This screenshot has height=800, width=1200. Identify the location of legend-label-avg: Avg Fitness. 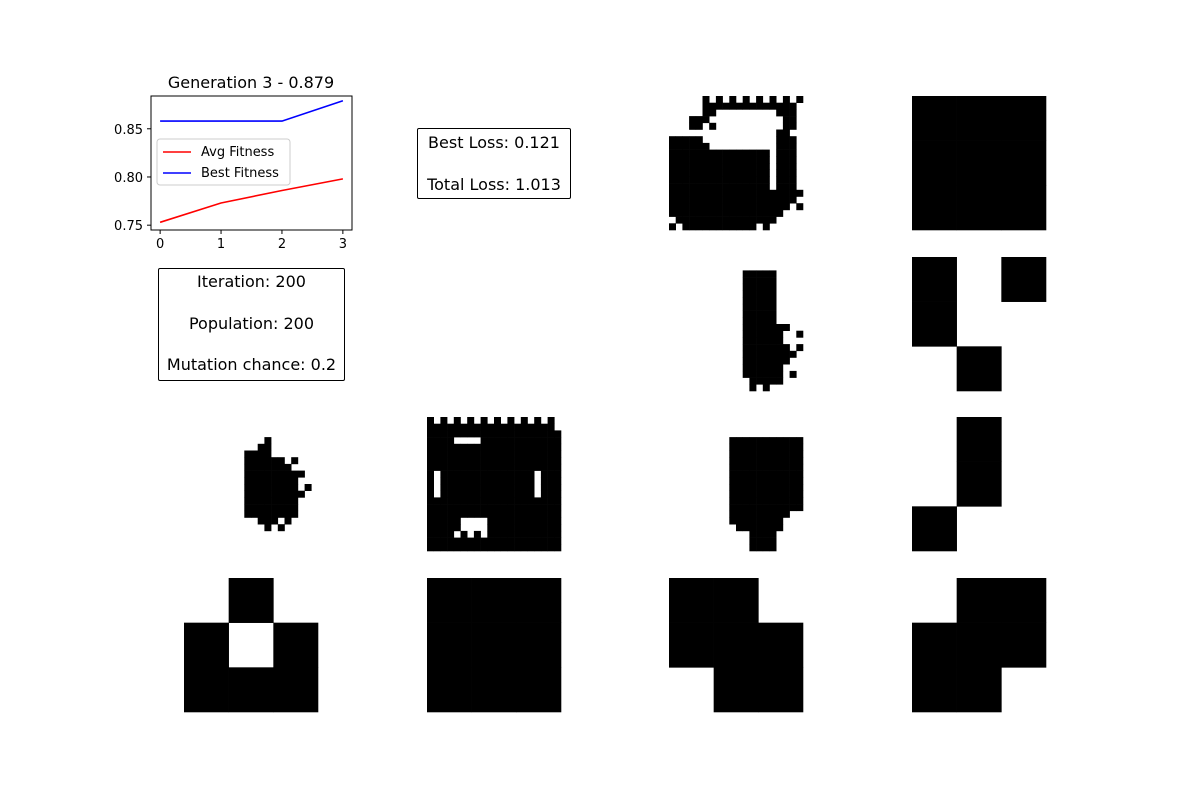
(237, 152).